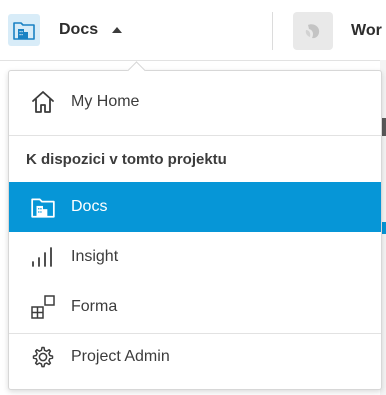 The width and height of the screenshot is (386, 395). I want to click on menu-item-insight: Insight, so click(195, 257).